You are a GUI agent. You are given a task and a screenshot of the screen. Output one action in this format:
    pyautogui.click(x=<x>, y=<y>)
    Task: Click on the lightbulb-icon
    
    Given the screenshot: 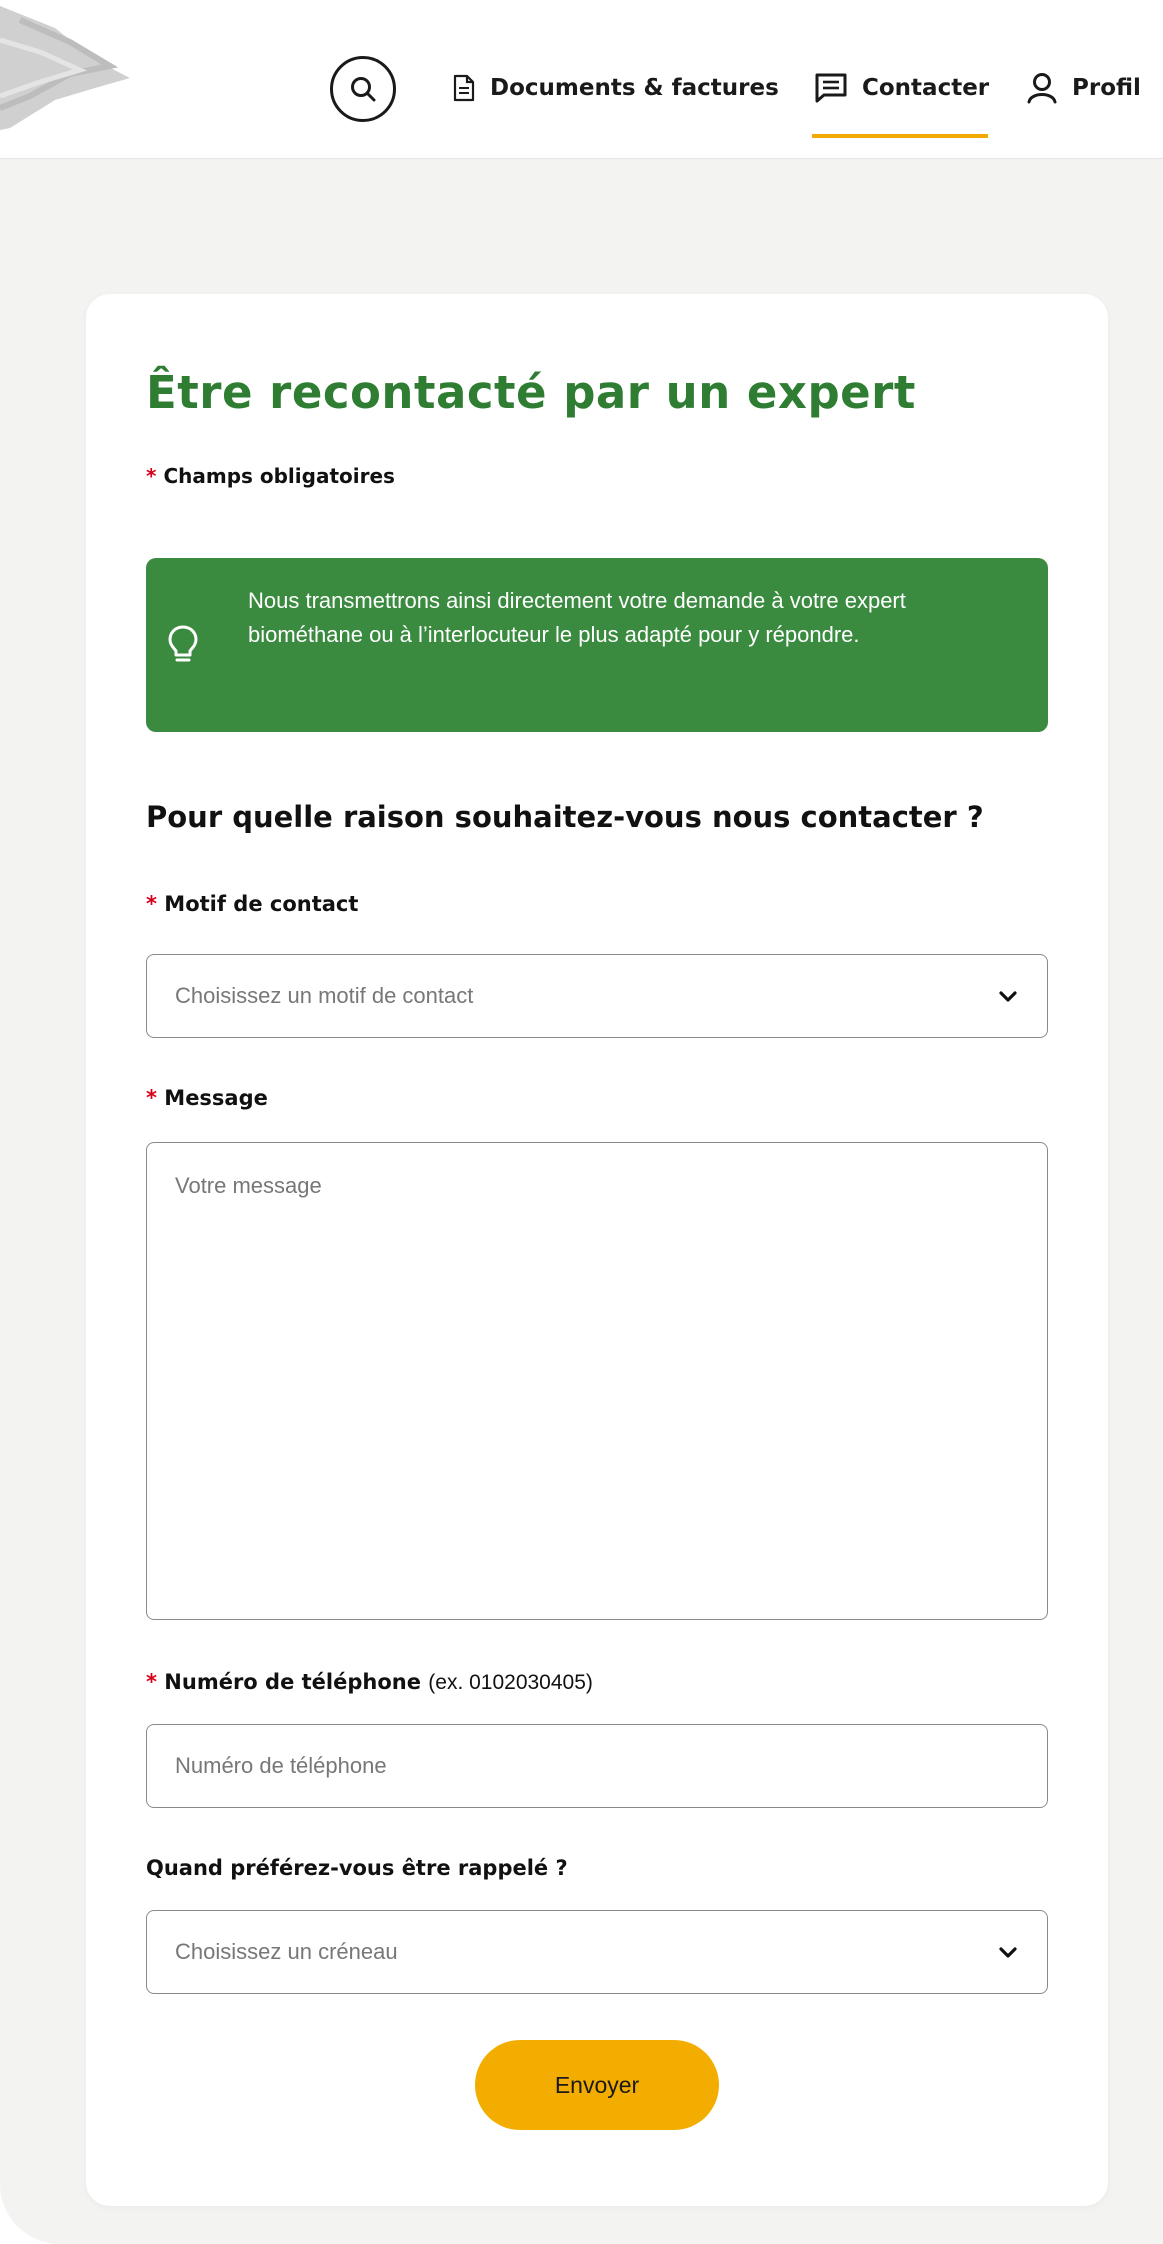 What is the action you would take?
    pyautogui.click(x=183, y=643)
    